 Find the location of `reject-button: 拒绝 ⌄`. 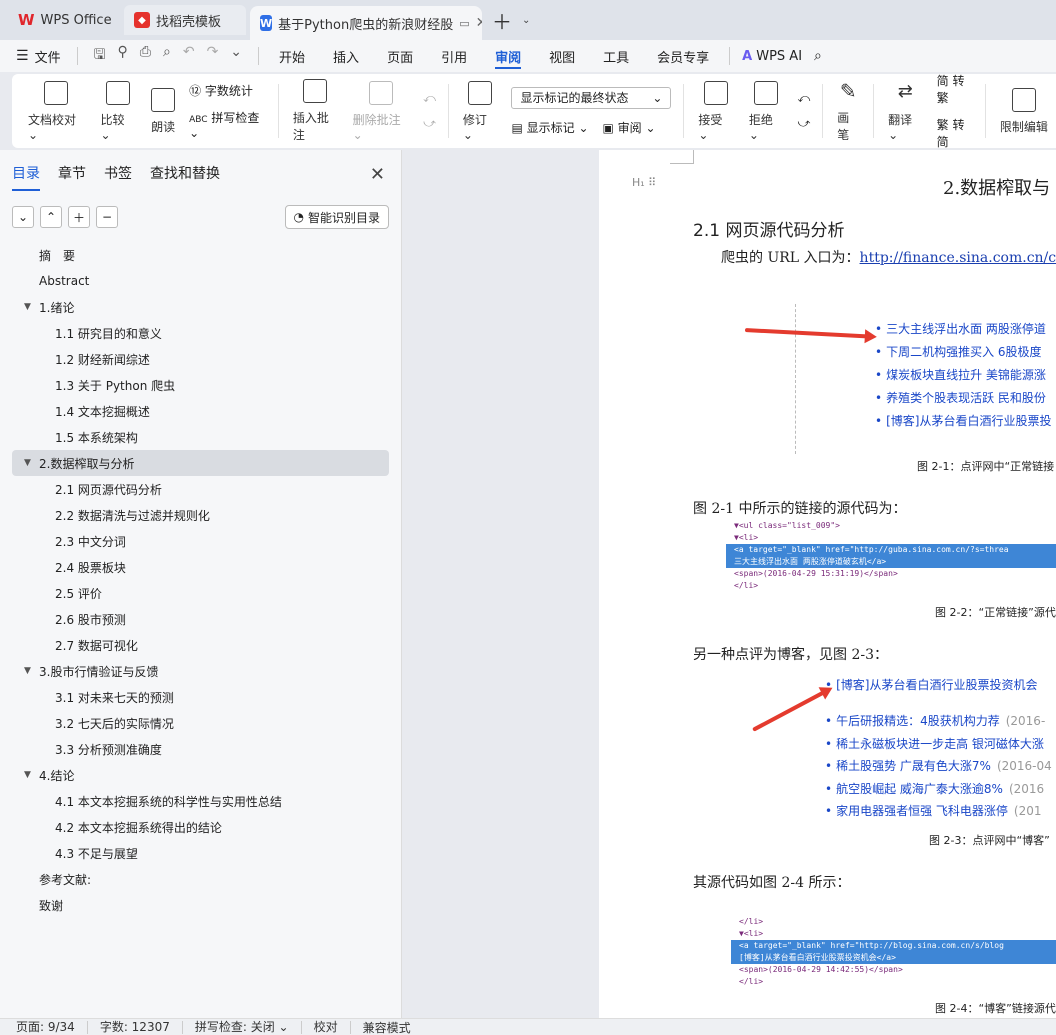

reject-button: 拒绝 ⌄ is located at coordinates (766, 111).